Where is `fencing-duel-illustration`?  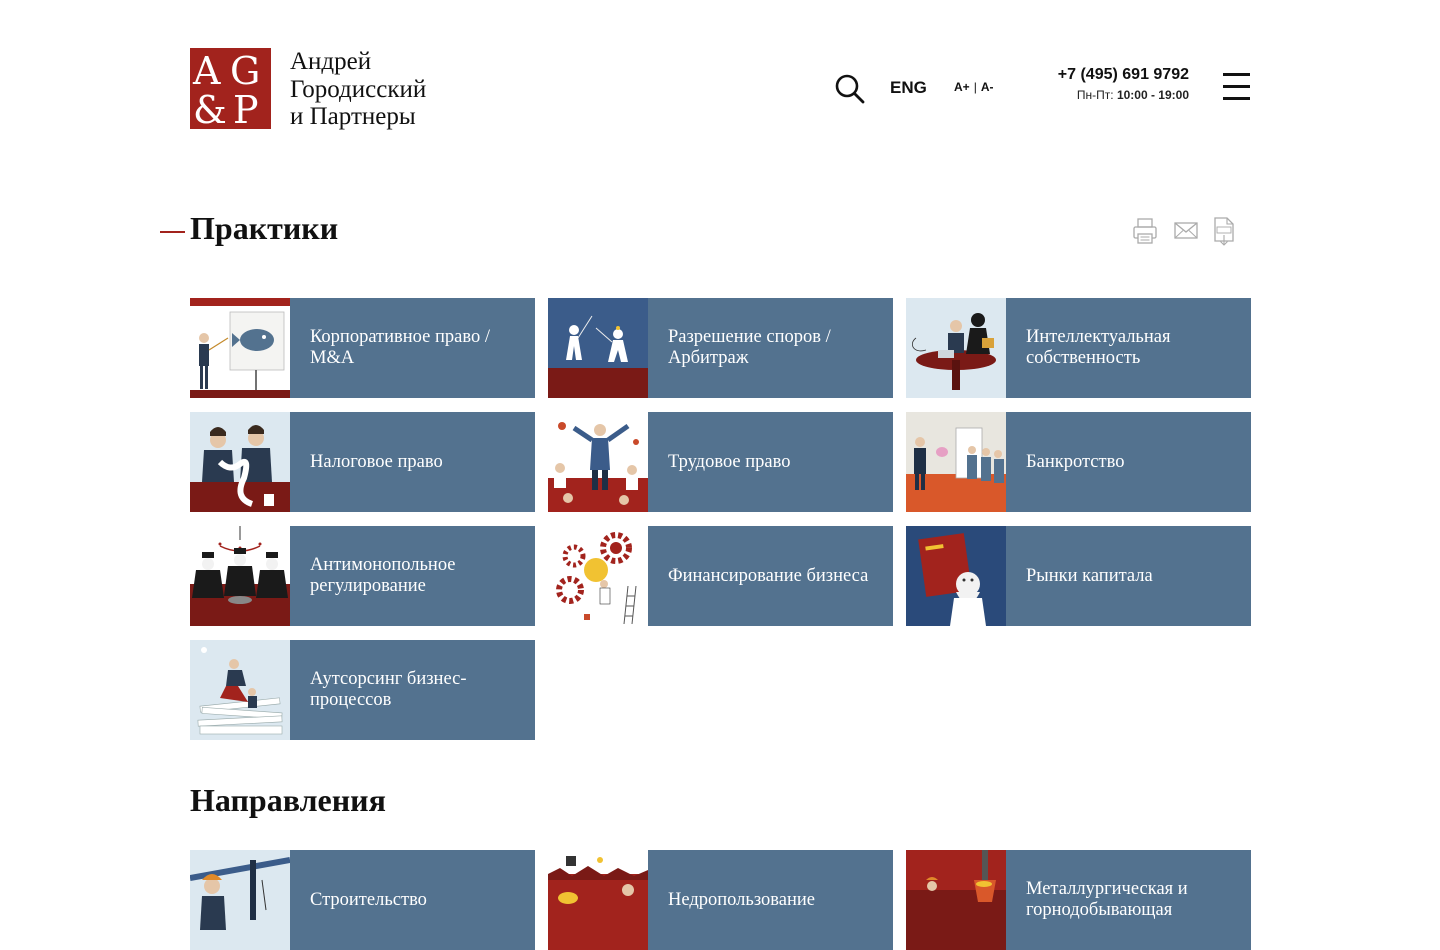 fencing-duel-illustration is located at coordinates (598, 348).